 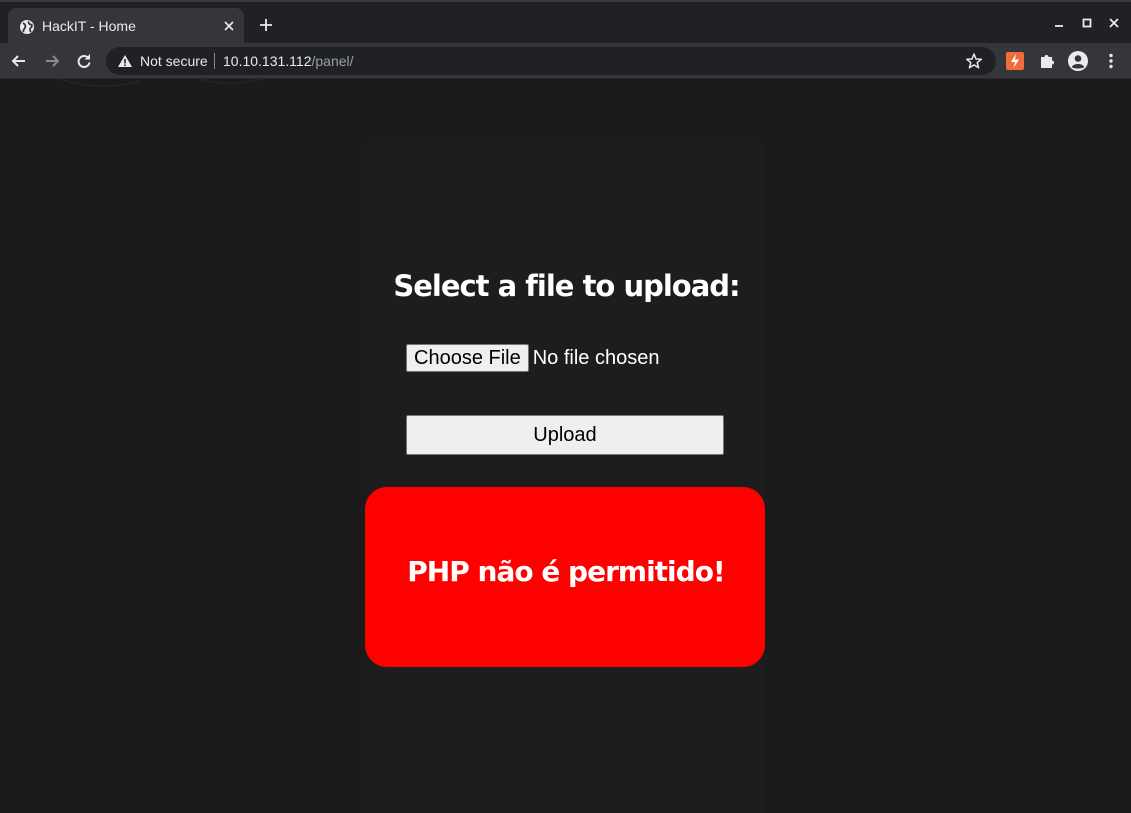 I want to click on upload-heading: Select a file to upload:, so click(x=565, y=286).